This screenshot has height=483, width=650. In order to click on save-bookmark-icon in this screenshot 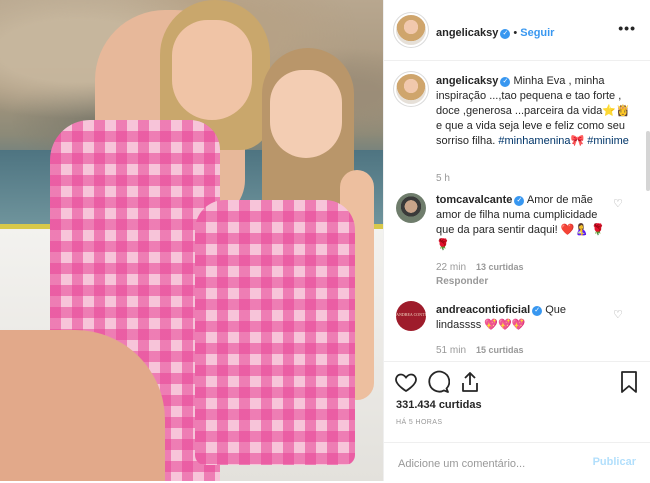, I will do `click(629, 382)`.